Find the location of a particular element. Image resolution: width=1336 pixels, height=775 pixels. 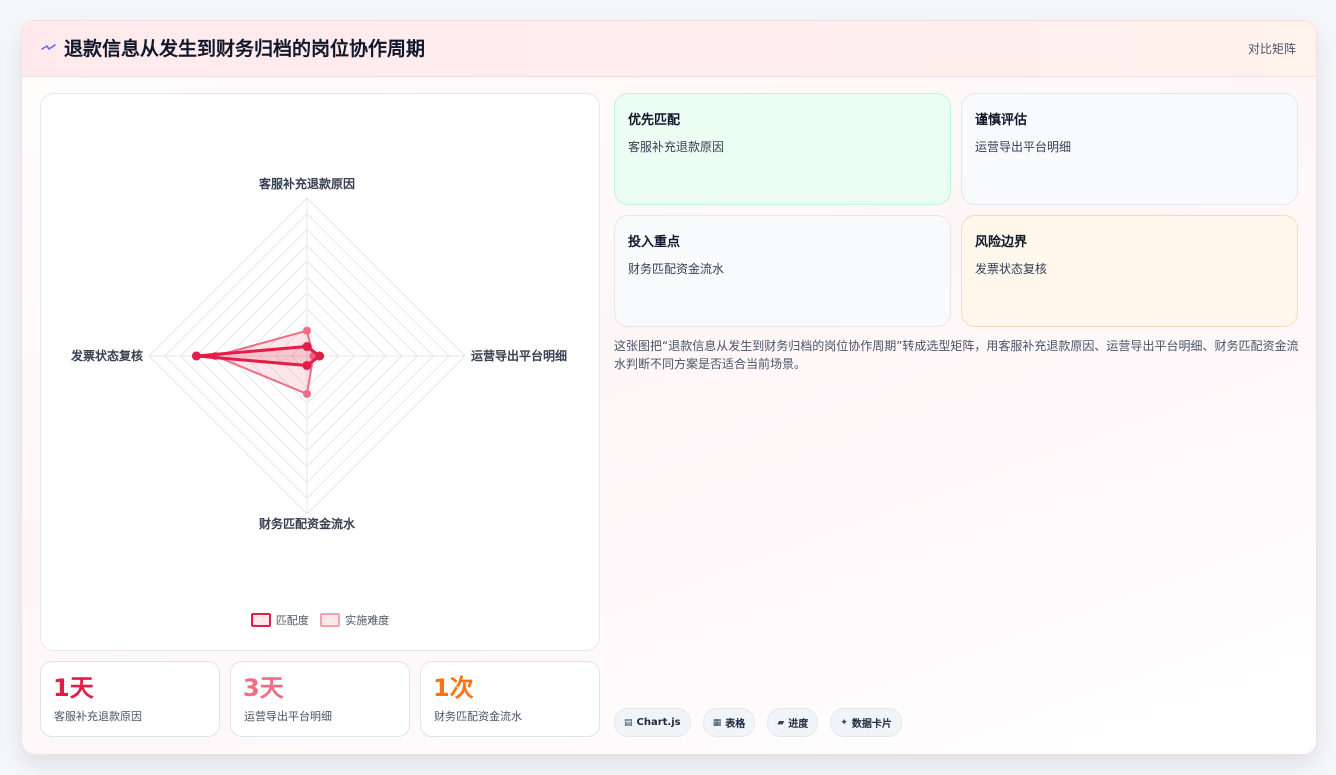

page-title: 退款信息从发生到财务归档的岗位协作周期 is located at coordinates (245, 49).